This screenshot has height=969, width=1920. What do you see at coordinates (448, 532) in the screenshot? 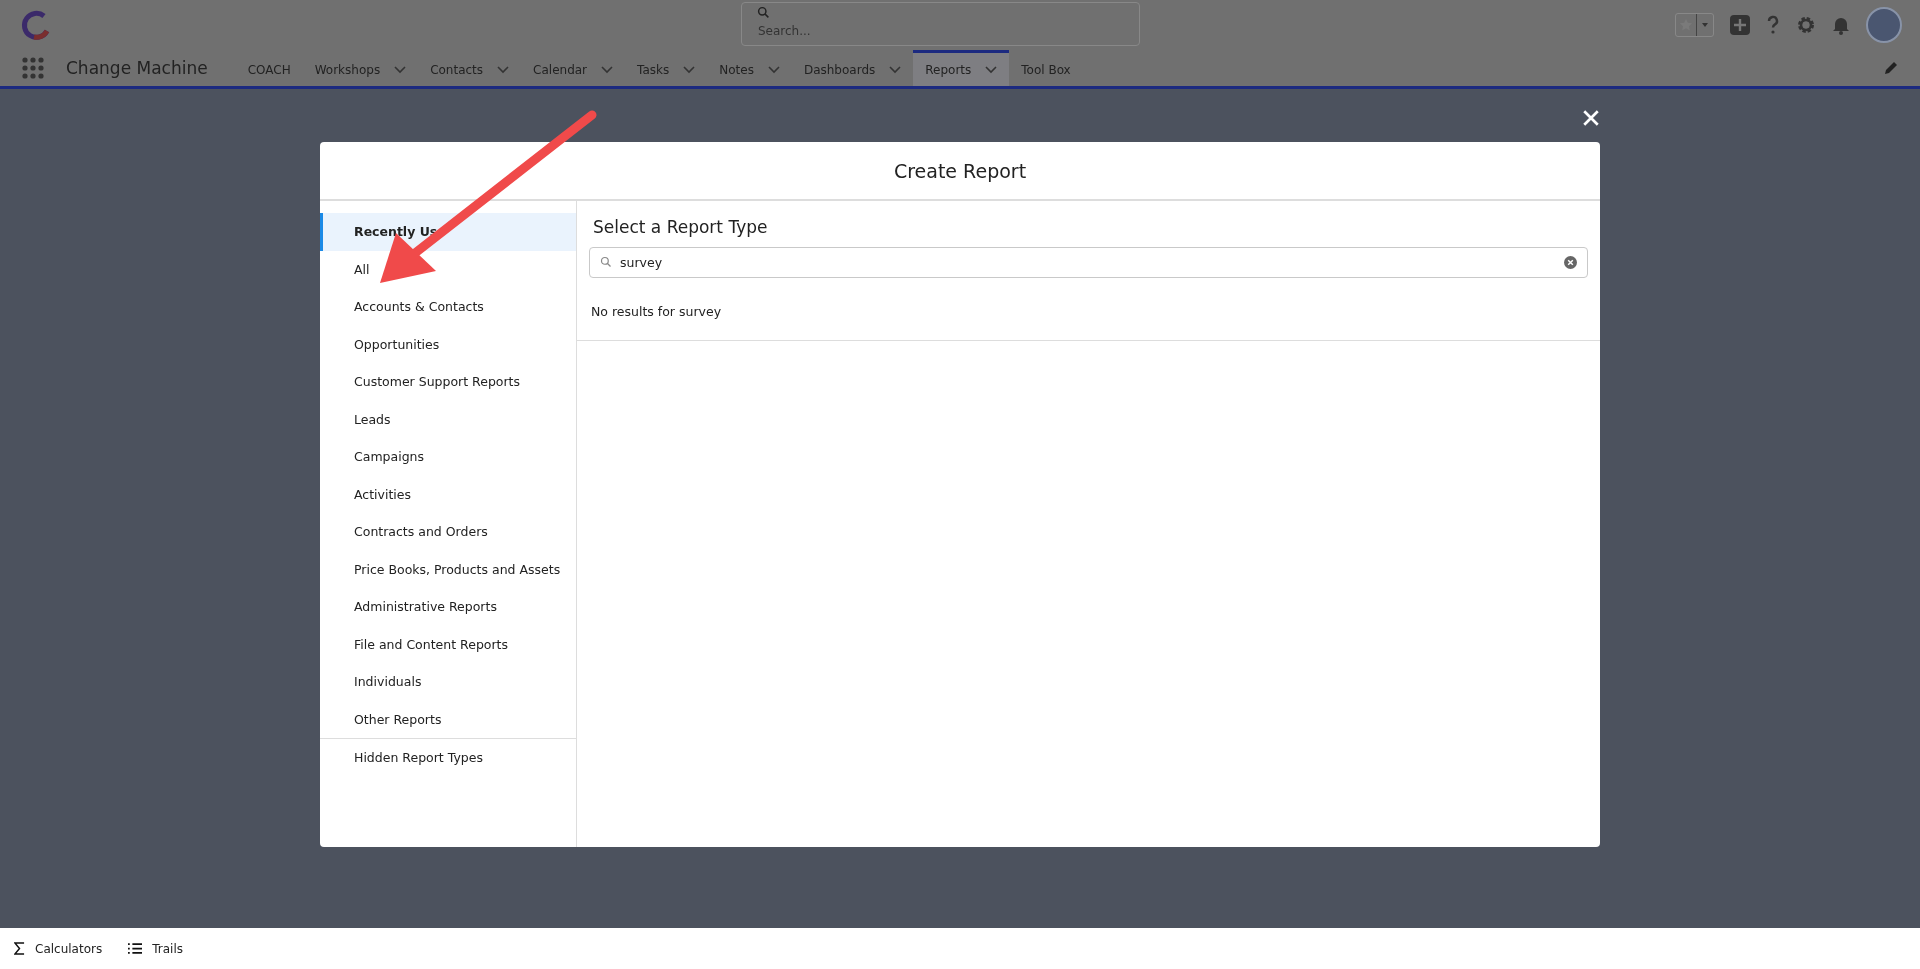
I see `category-item: Contracts and Orders` at bounding box center [448, 532].